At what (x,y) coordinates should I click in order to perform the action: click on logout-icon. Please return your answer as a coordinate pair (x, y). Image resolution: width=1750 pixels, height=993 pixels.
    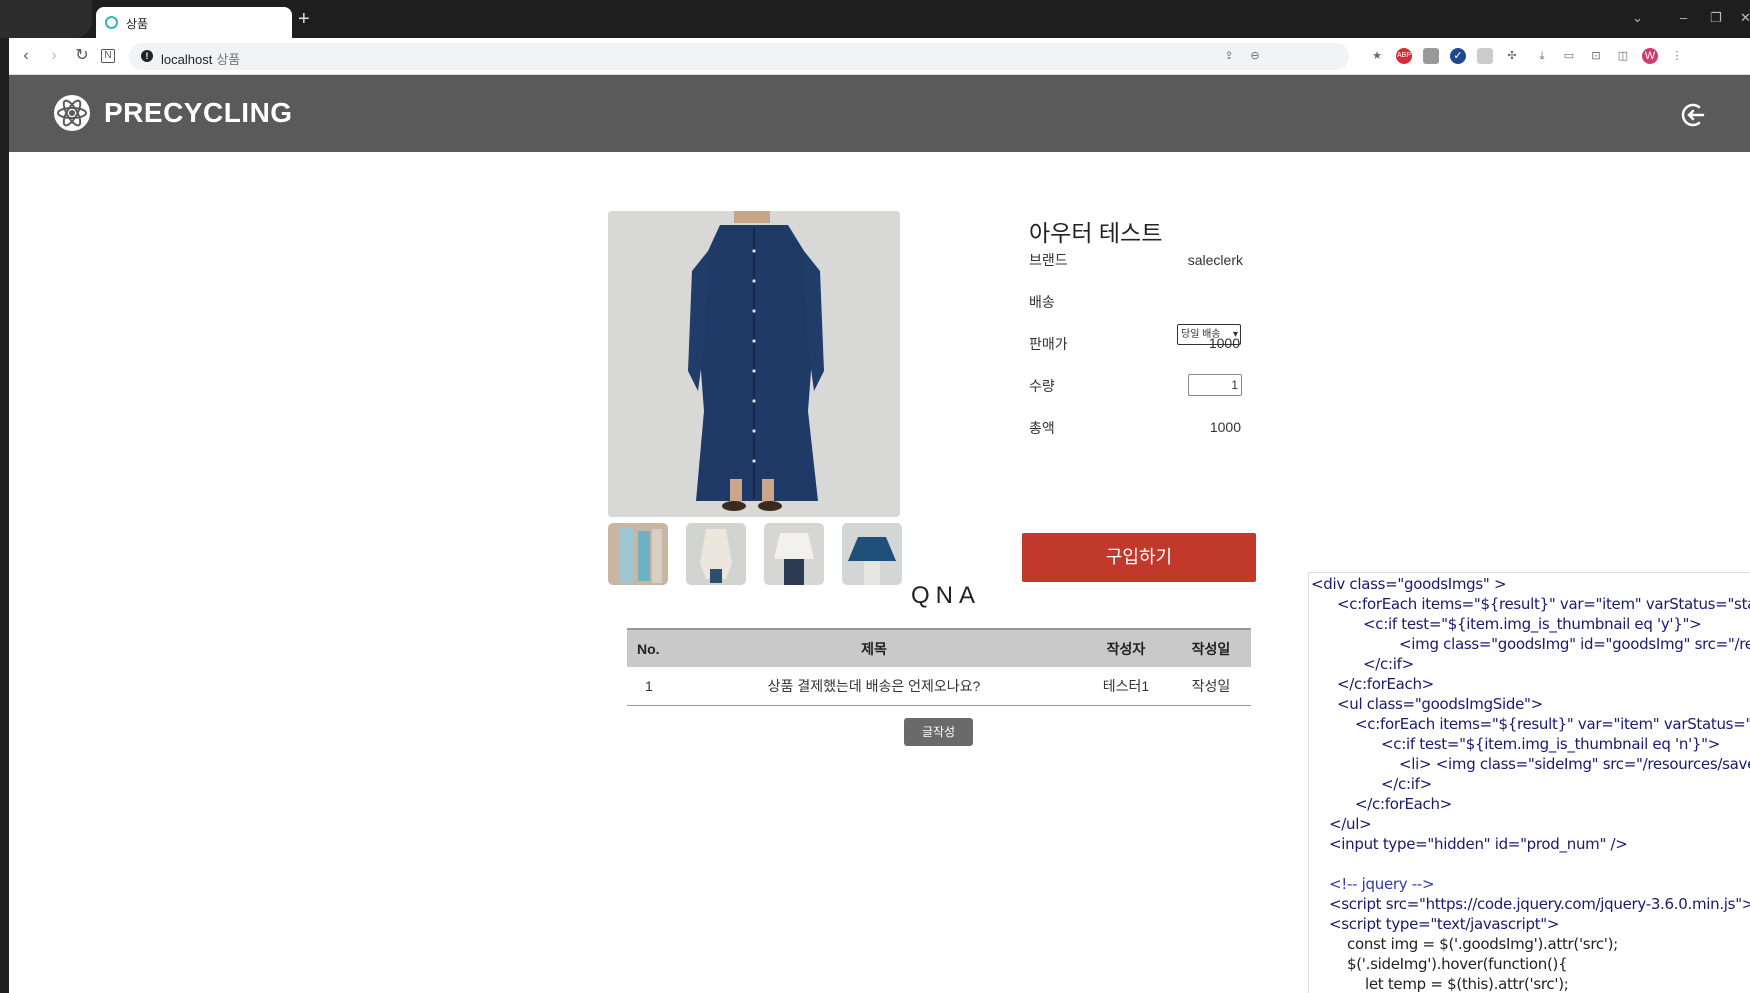
    Looking at the image, I should click on (1693, 115).